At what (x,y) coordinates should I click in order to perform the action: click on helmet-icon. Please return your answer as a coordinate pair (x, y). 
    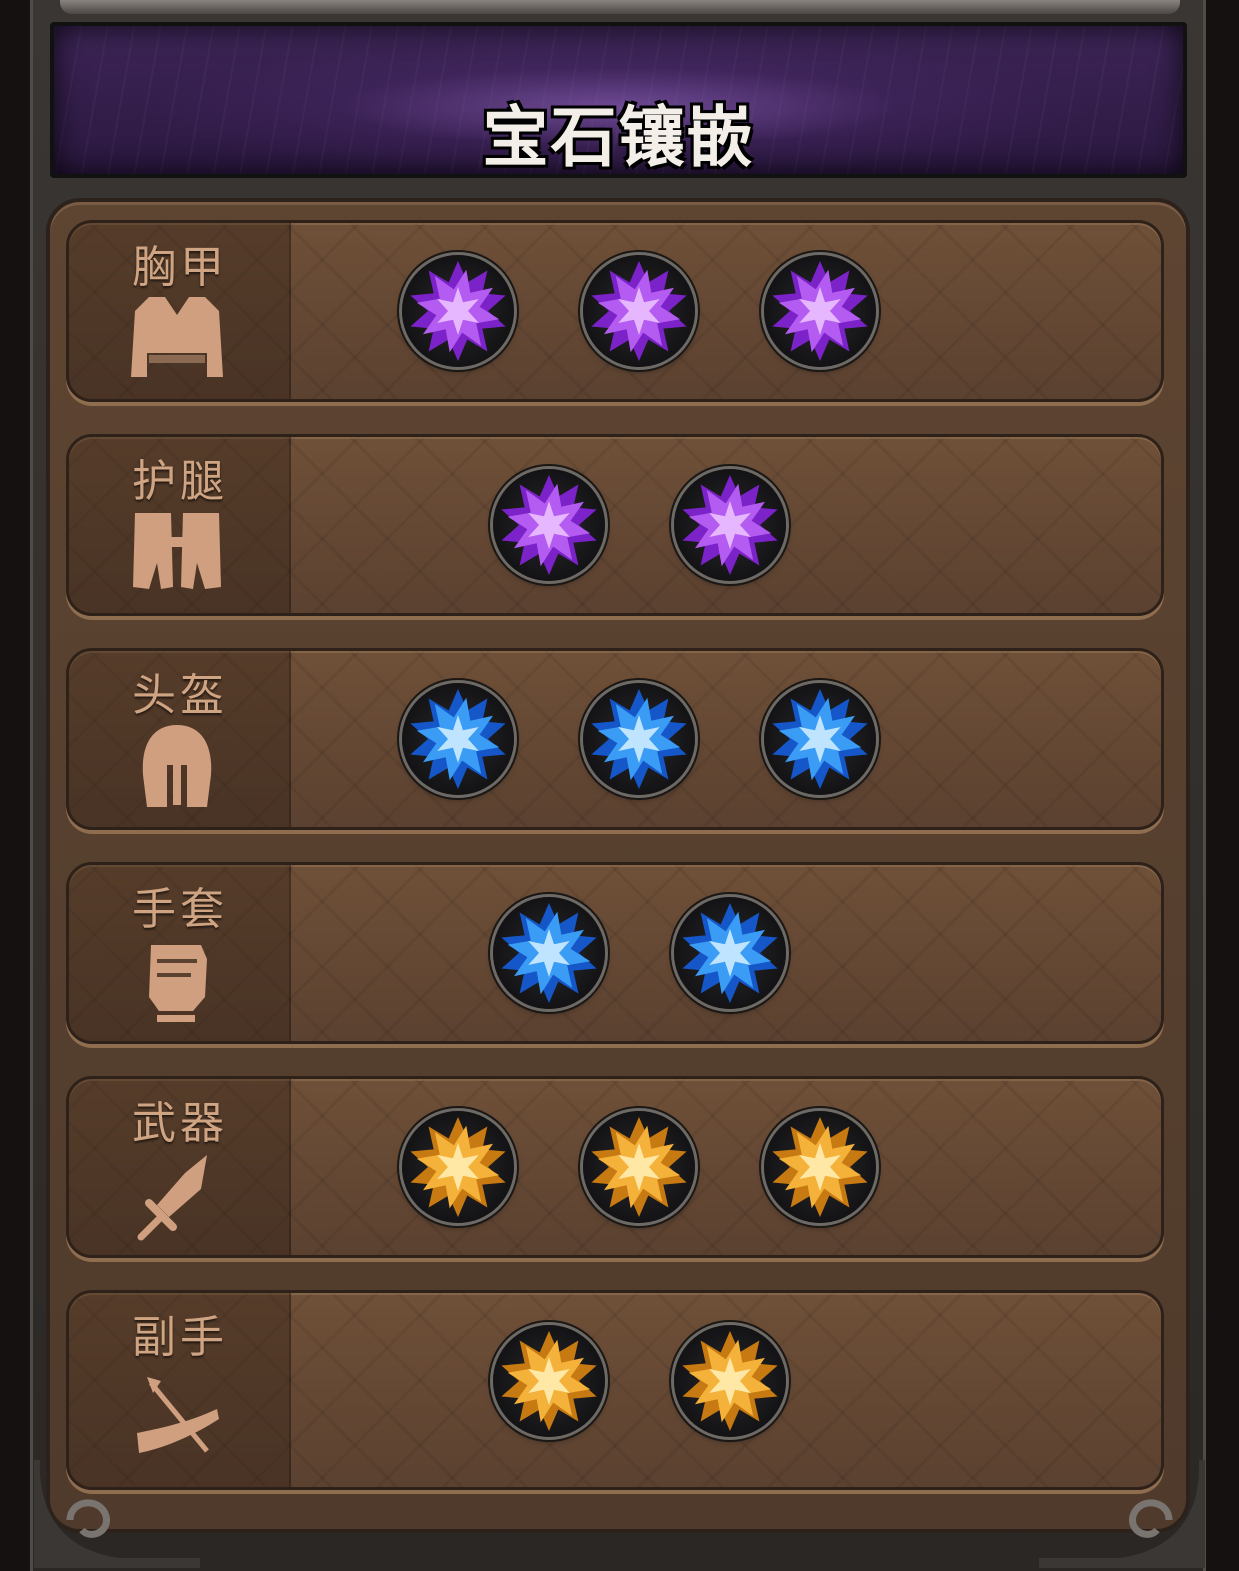
    Looking at the image, I should click on (177, 766).